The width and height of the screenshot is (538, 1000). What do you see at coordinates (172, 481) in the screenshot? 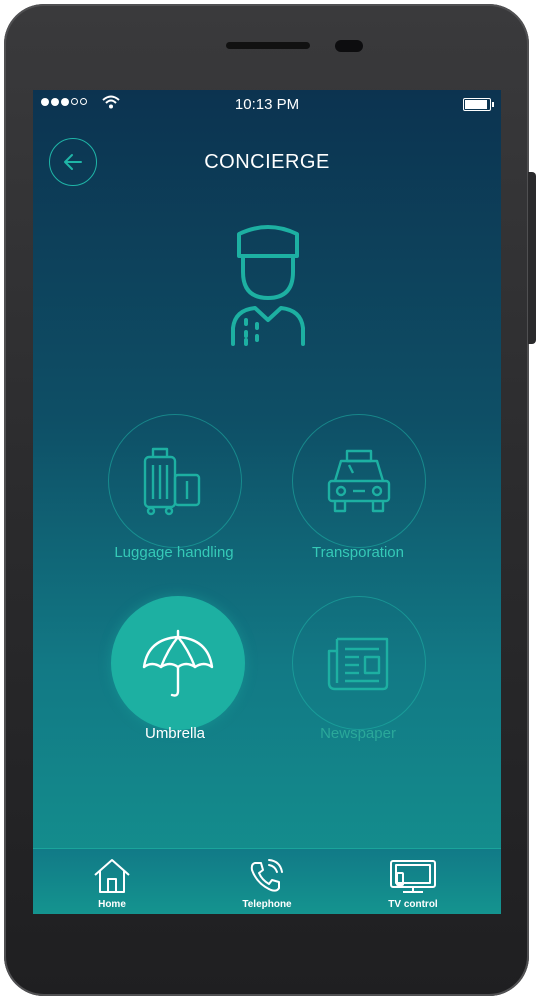
I see `luggage-icon` at bounding box center [172, 481].